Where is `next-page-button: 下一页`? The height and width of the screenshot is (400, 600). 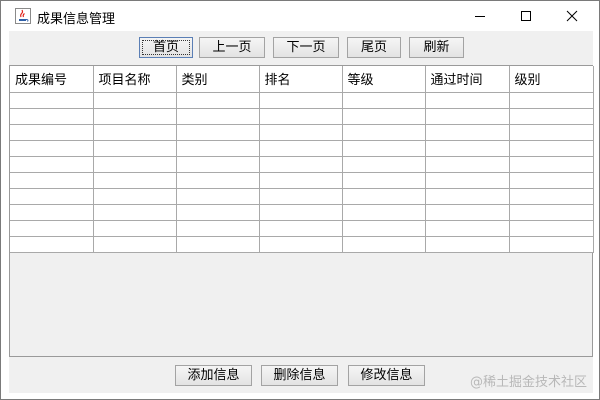
next-page-button: 下一页 is located at coordinates (306, 47).